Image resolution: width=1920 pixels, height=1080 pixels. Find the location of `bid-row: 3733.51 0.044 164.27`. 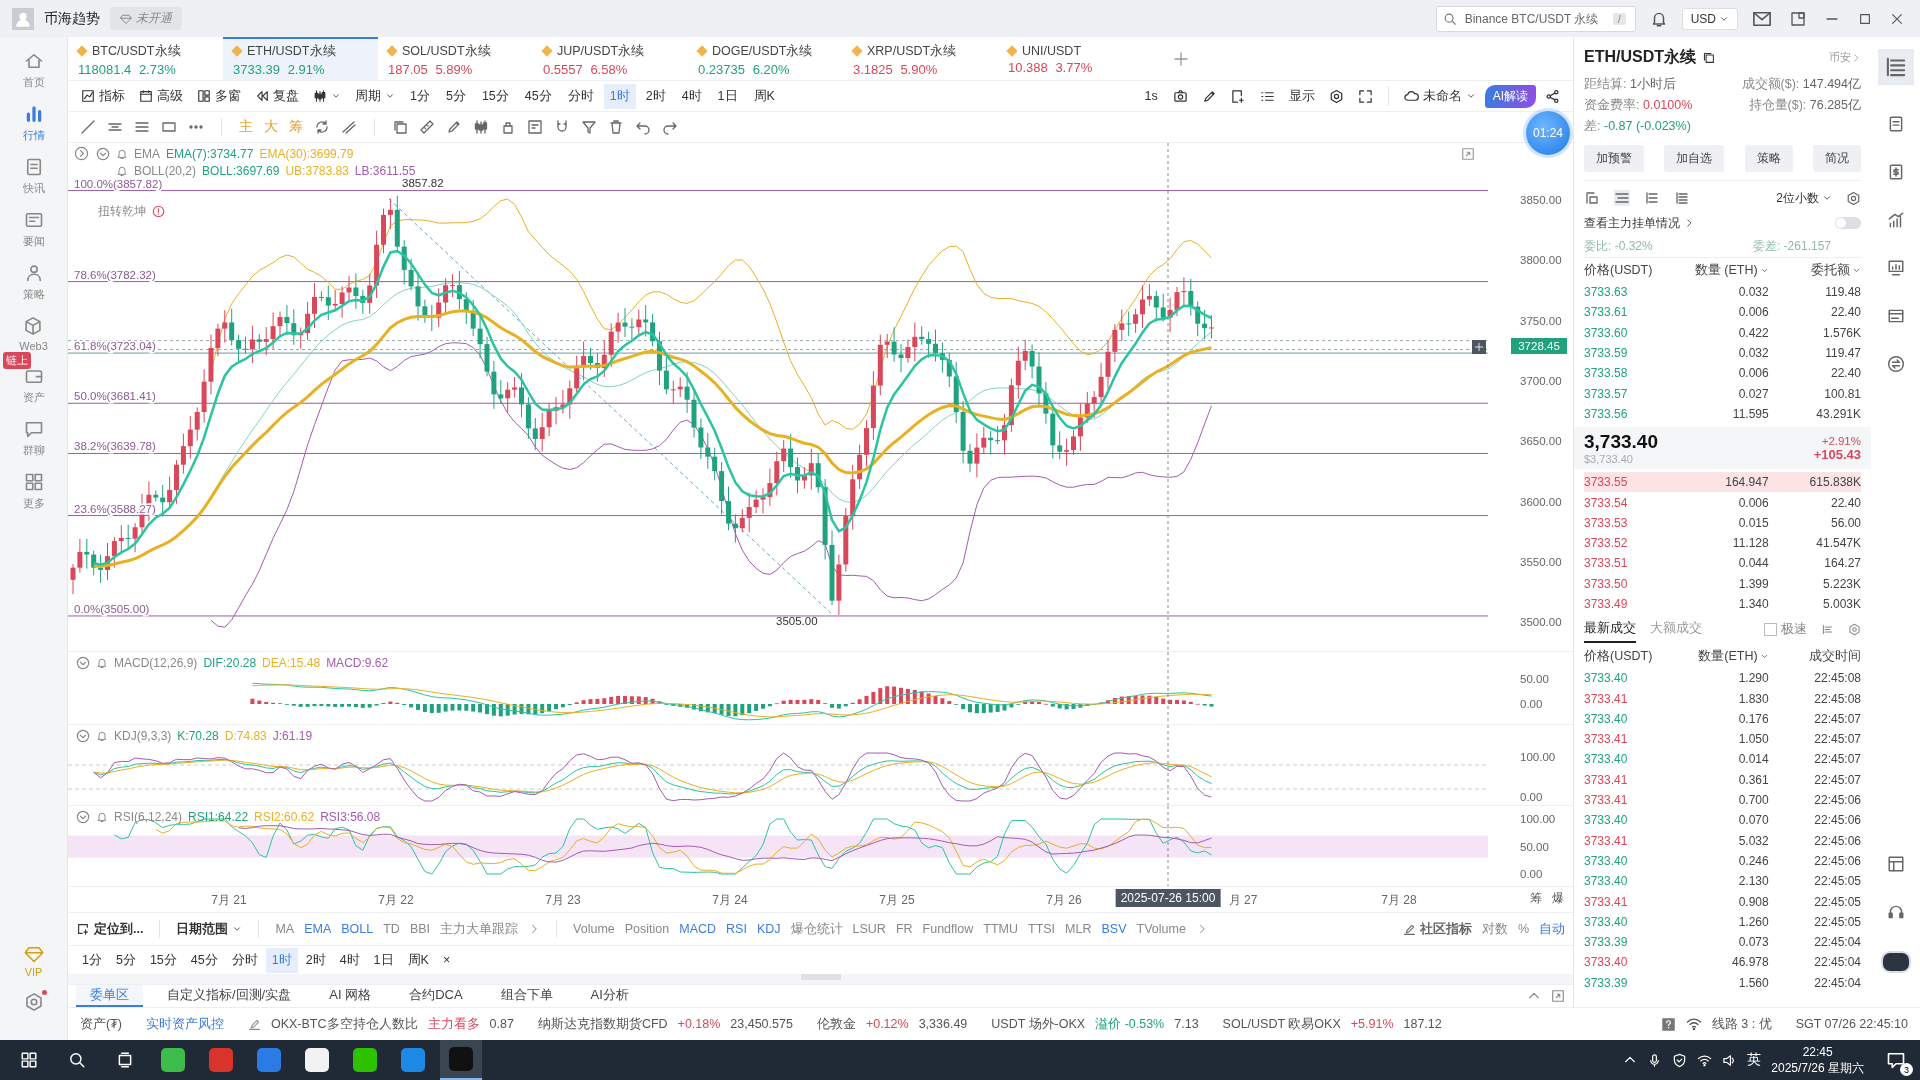

bid-row: 3733.51 0.044 164.27 is located at coordinates (1722, 563).